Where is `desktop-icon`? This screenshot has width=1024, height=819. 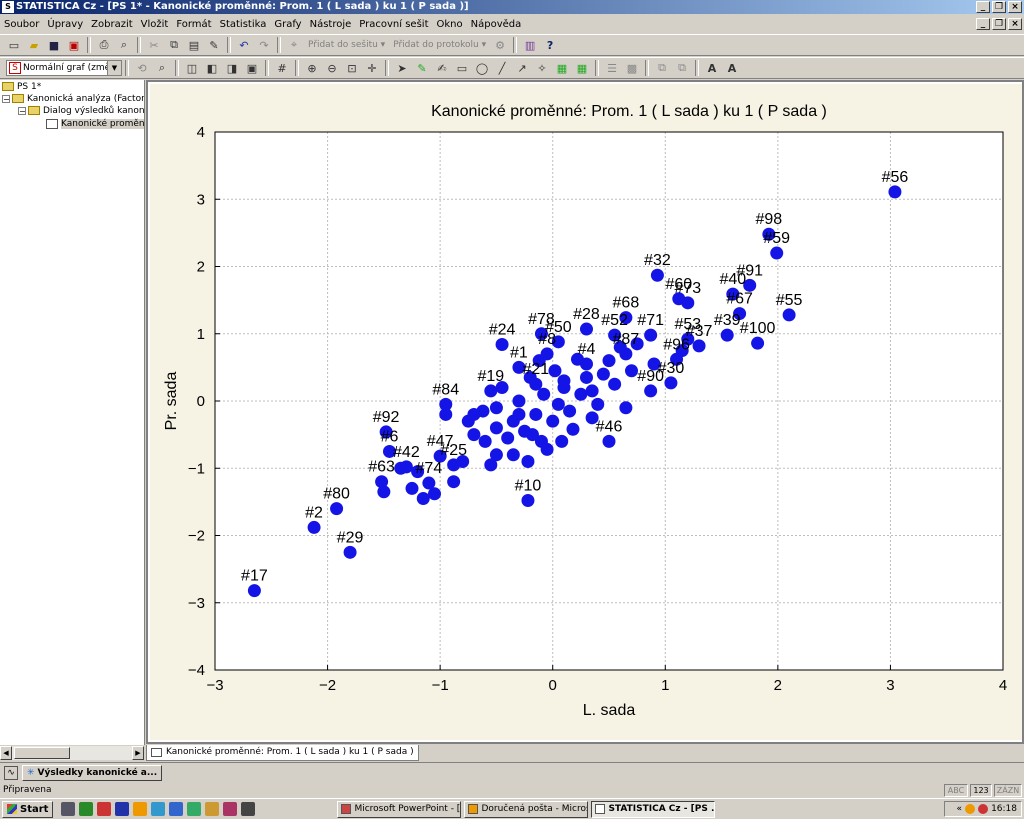
desktop-icon is located at coordinates (68, 809).